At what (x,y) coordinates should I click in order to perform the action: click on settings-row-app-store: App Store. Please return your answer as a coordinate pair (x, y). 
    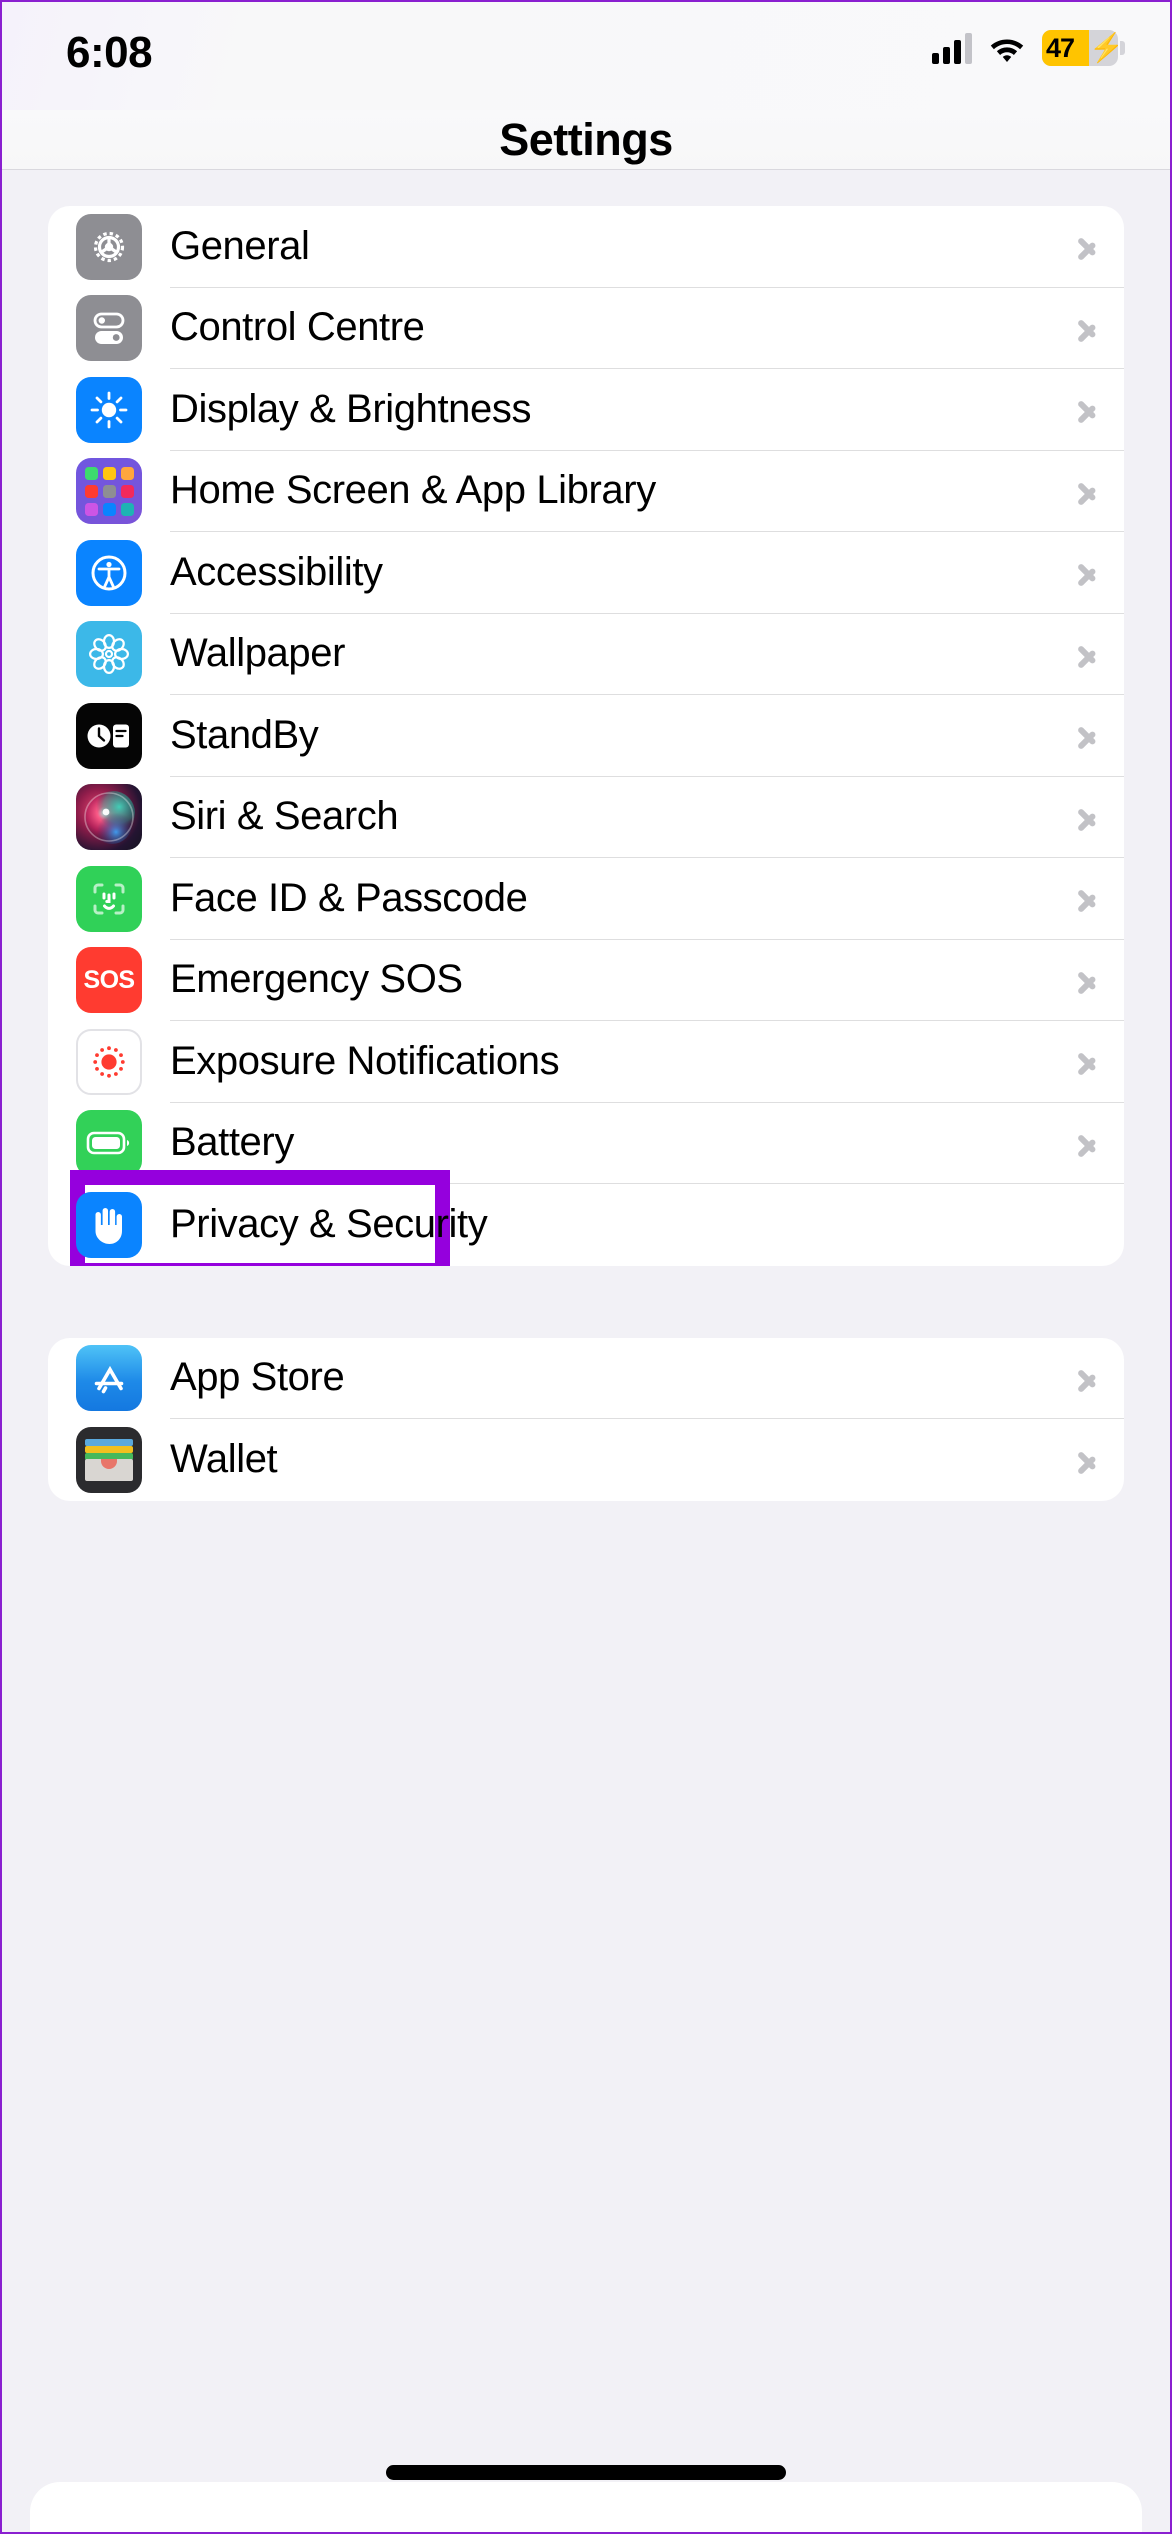
    Looking at the image, I should click on (586, 1378).